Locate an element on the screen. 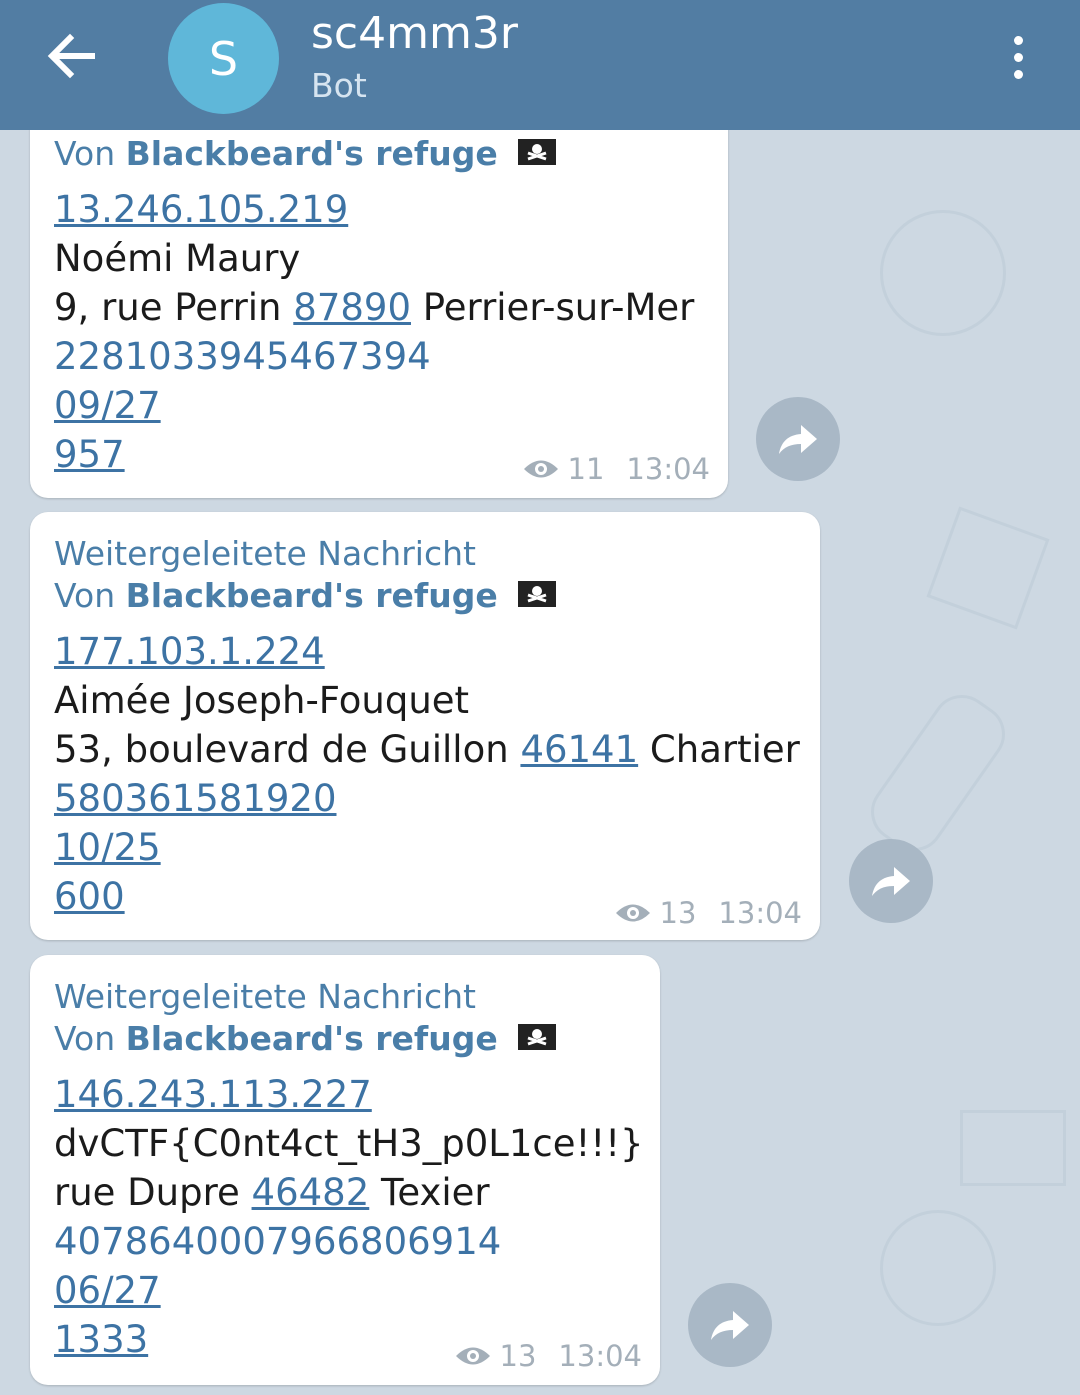 The height and width of the screenshot is (1395, 1080). view-count: 11 is located at coordinates (586, 469).